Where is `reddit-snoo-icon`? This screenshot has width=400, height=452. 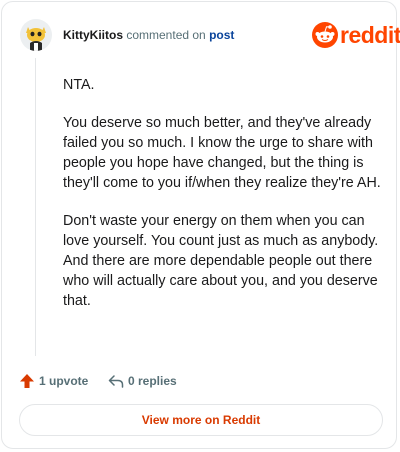
reddit-snoo-icon is located at coordinates (325, 35).